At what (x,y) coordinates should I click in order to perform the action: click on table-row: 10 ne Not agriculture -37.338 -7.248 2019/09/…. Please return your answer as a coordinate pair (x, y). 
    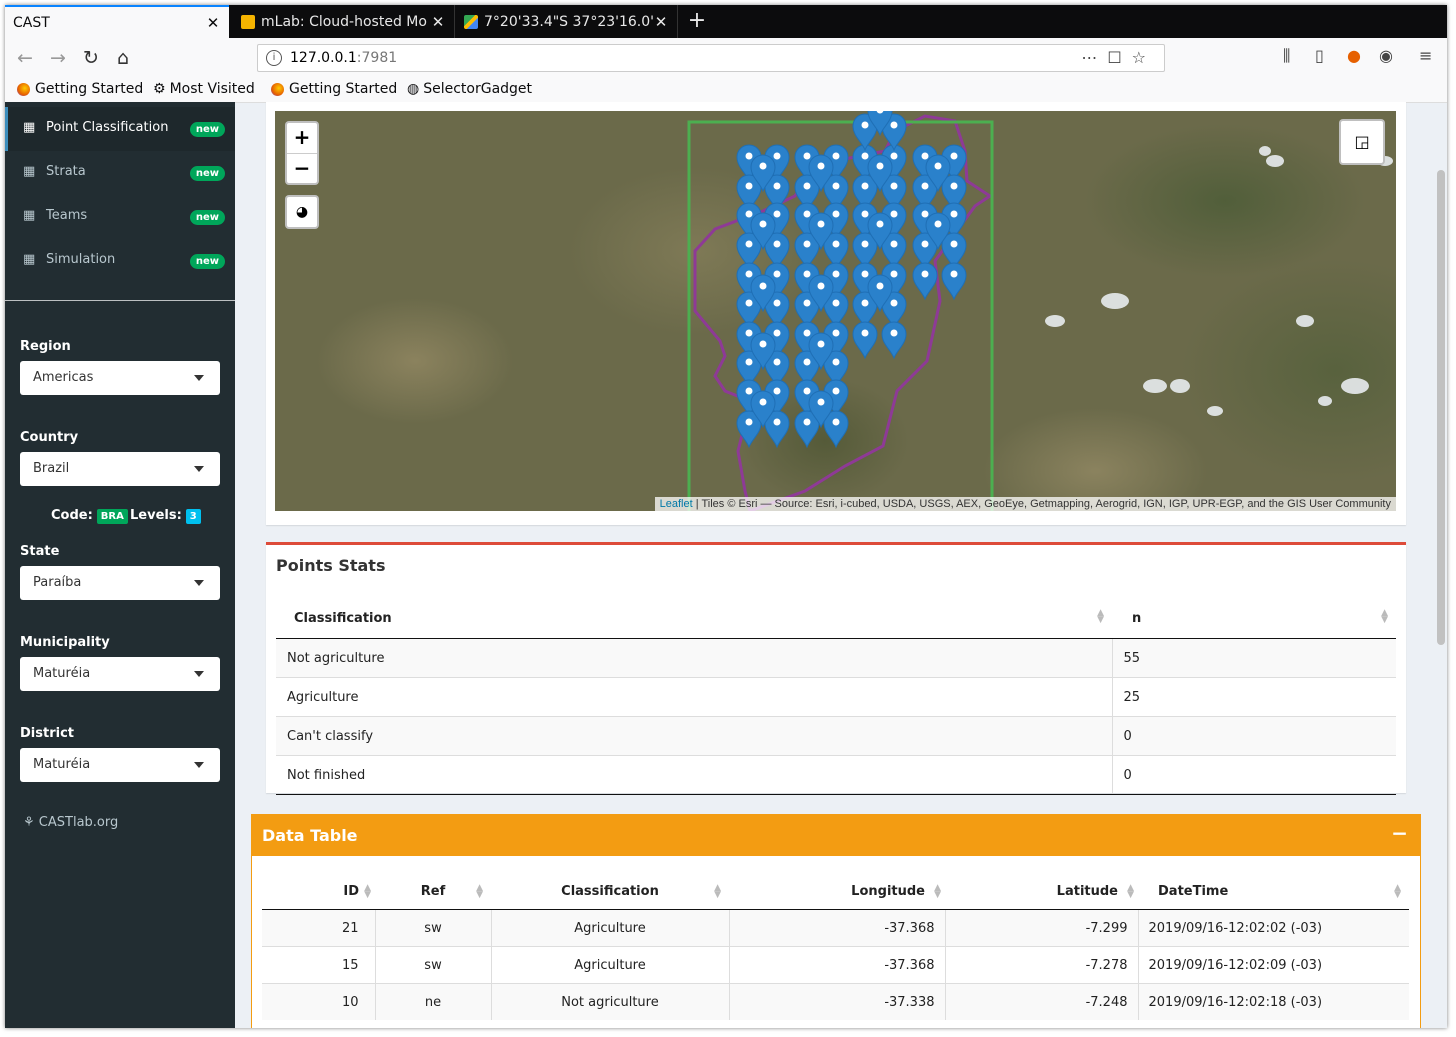
    Looking at the image, I should click on (835, 1001).